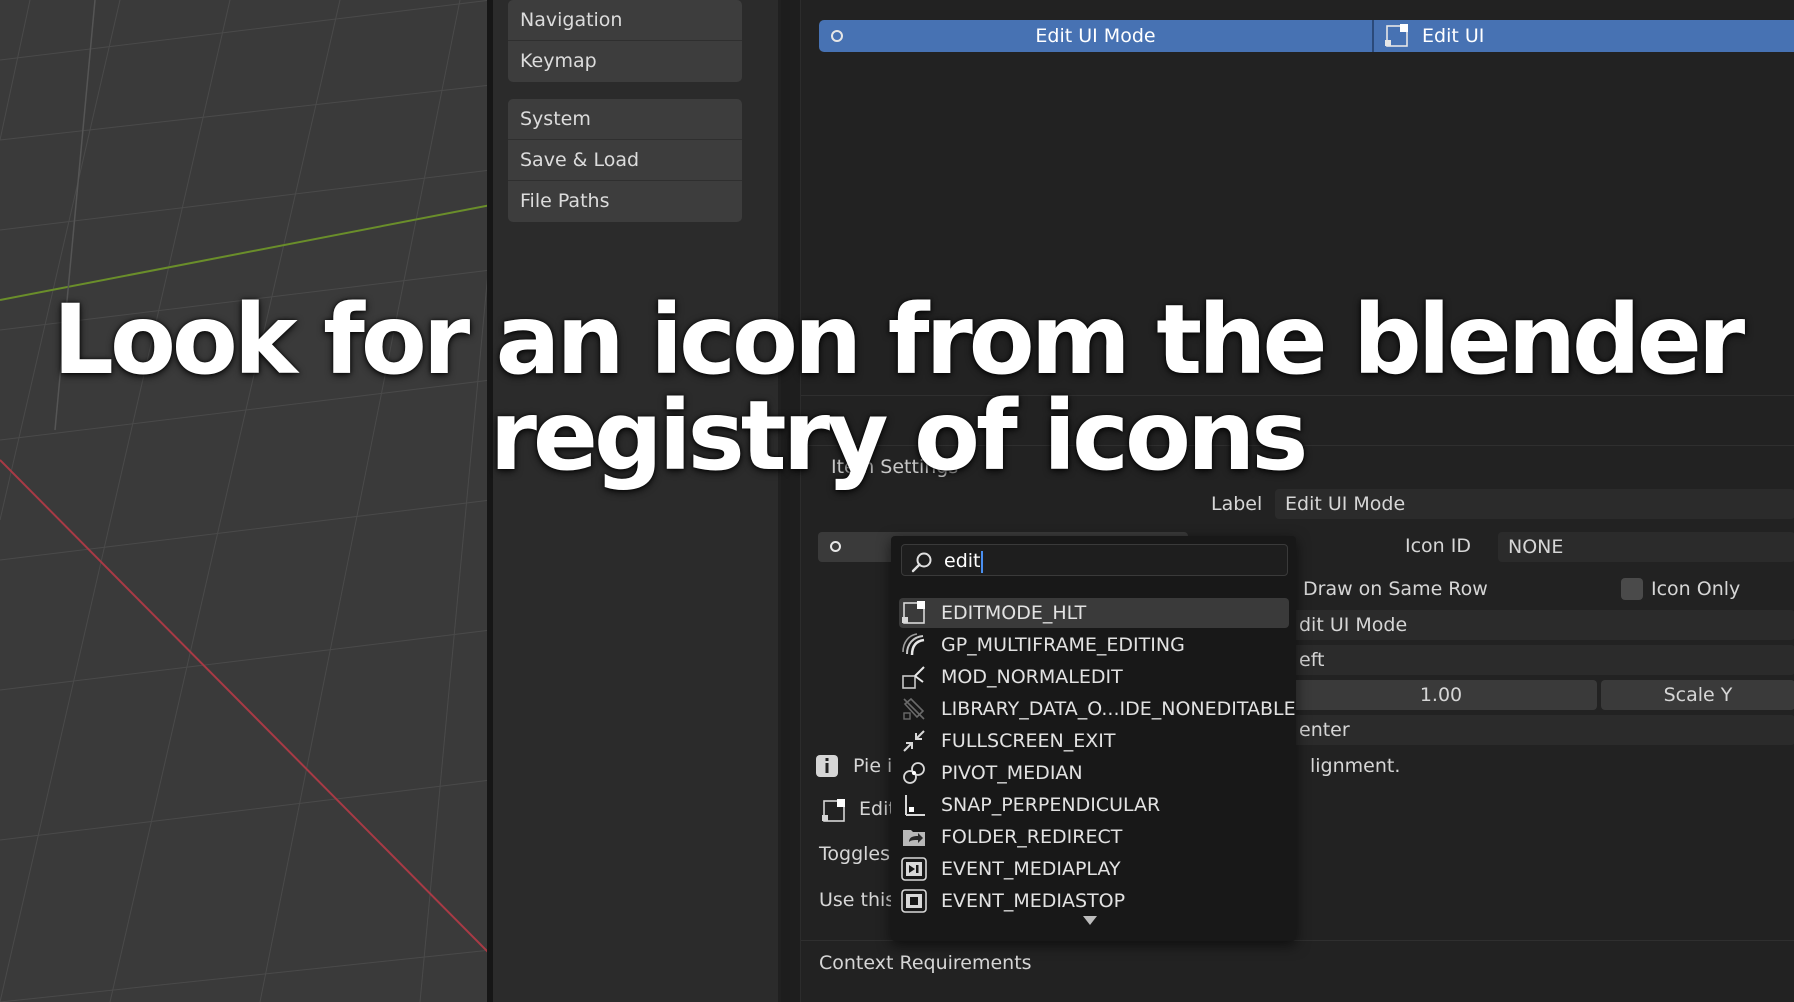  I want to click on icon-option-snap-perpendicular: SNAP_PERPENDICULAR, so click(1094, 805).